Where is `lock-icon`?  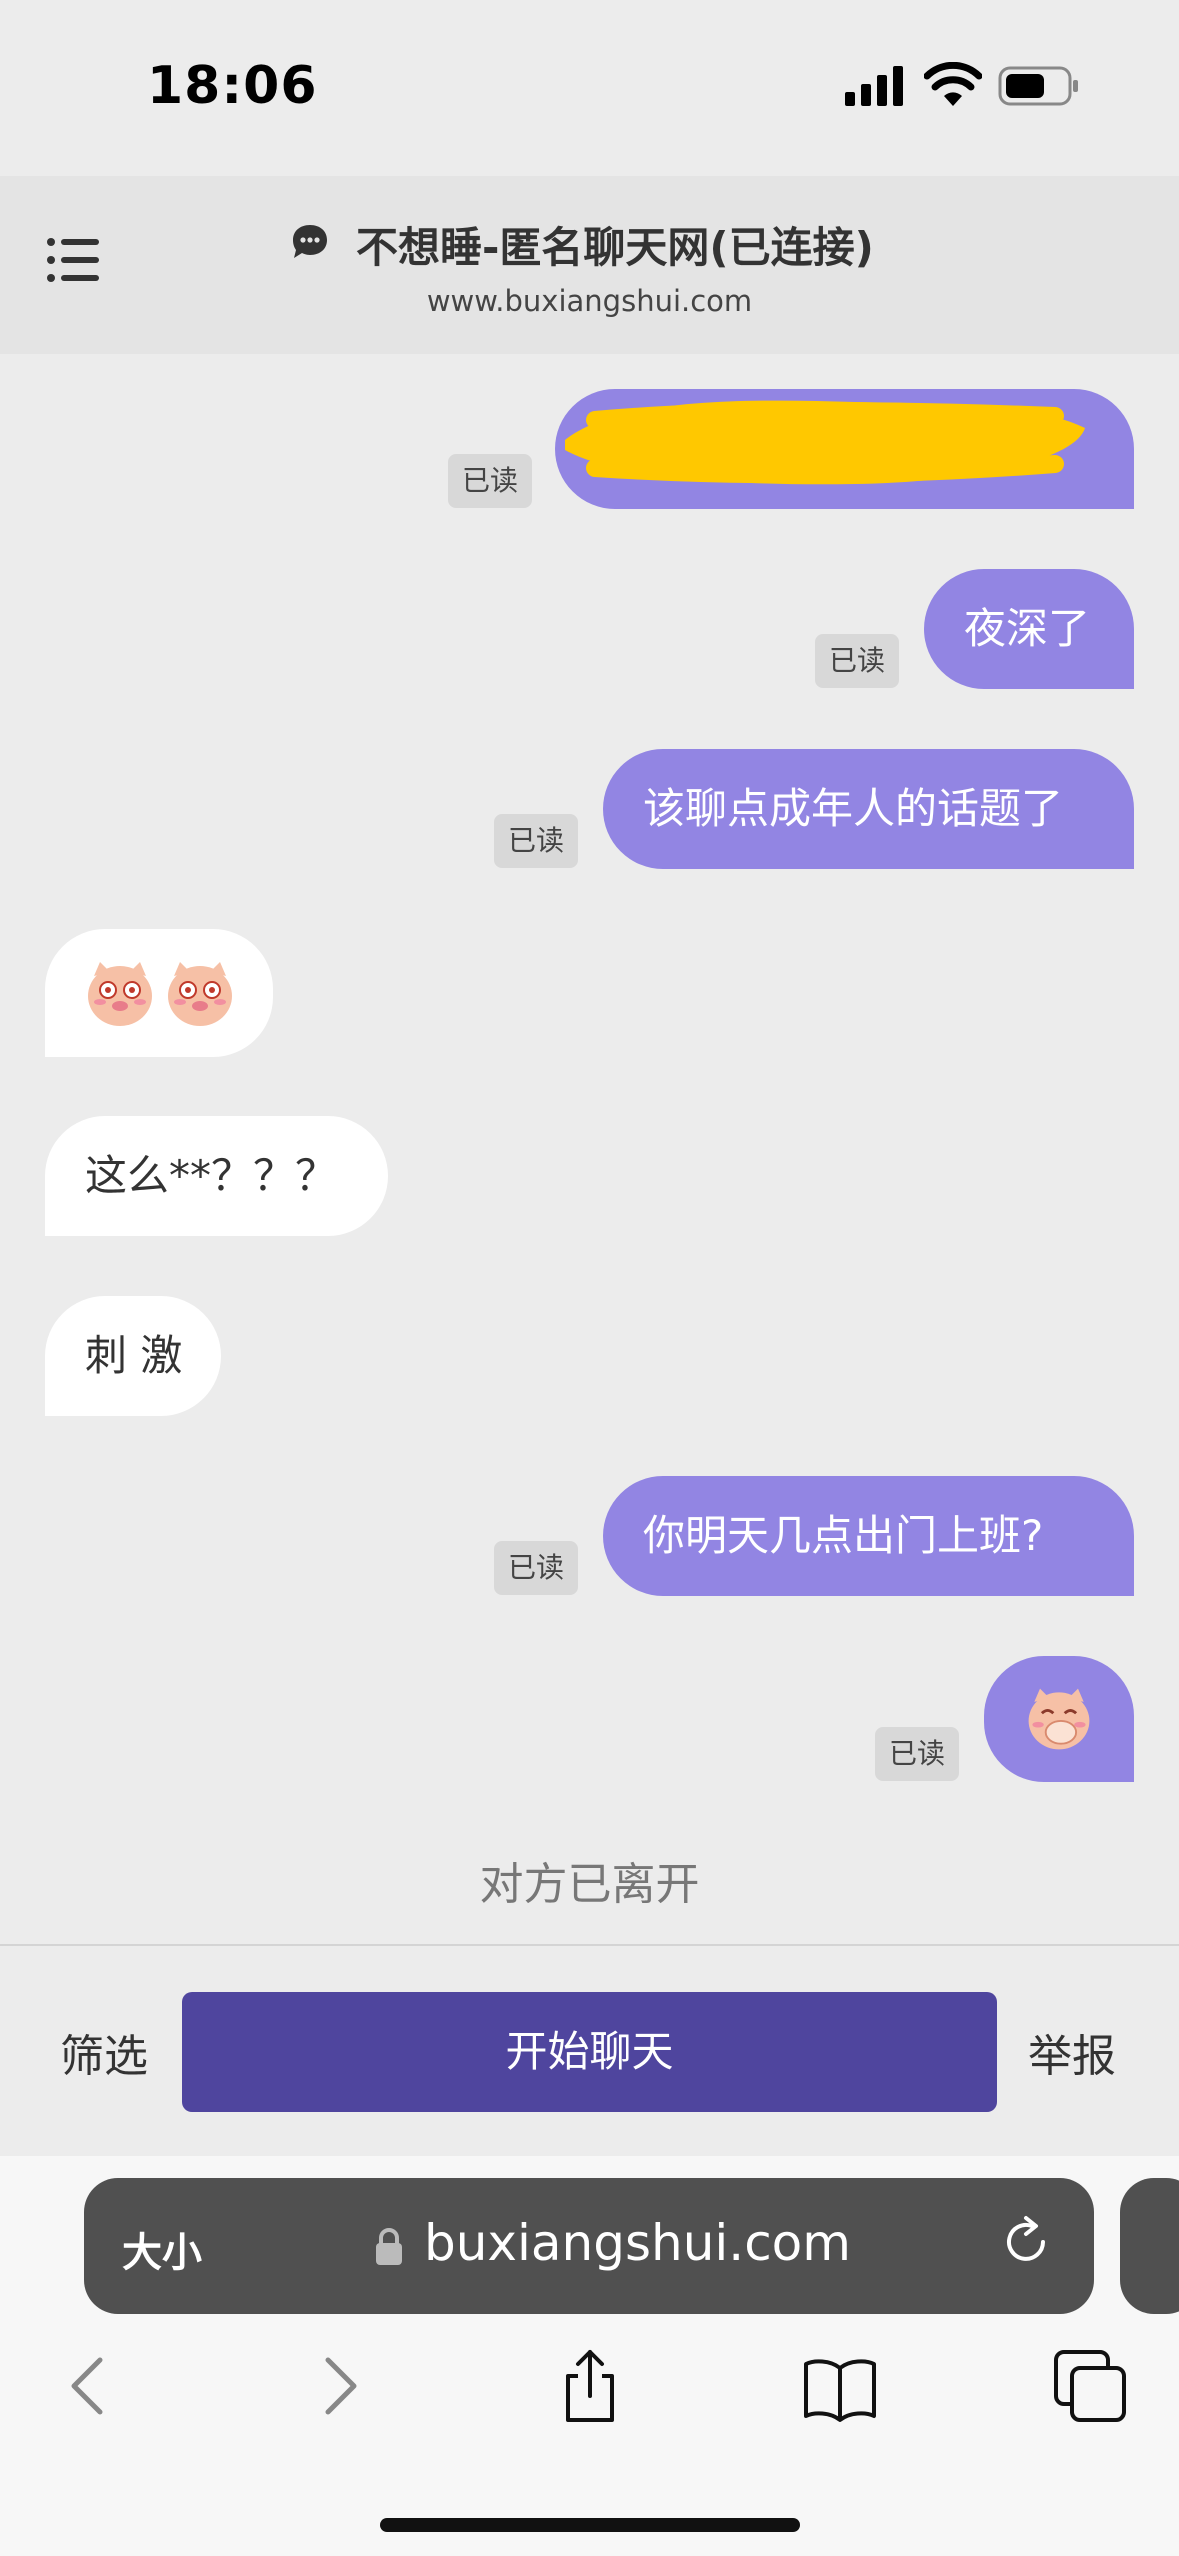
lock-icon is located at coordinates (389, 2246).